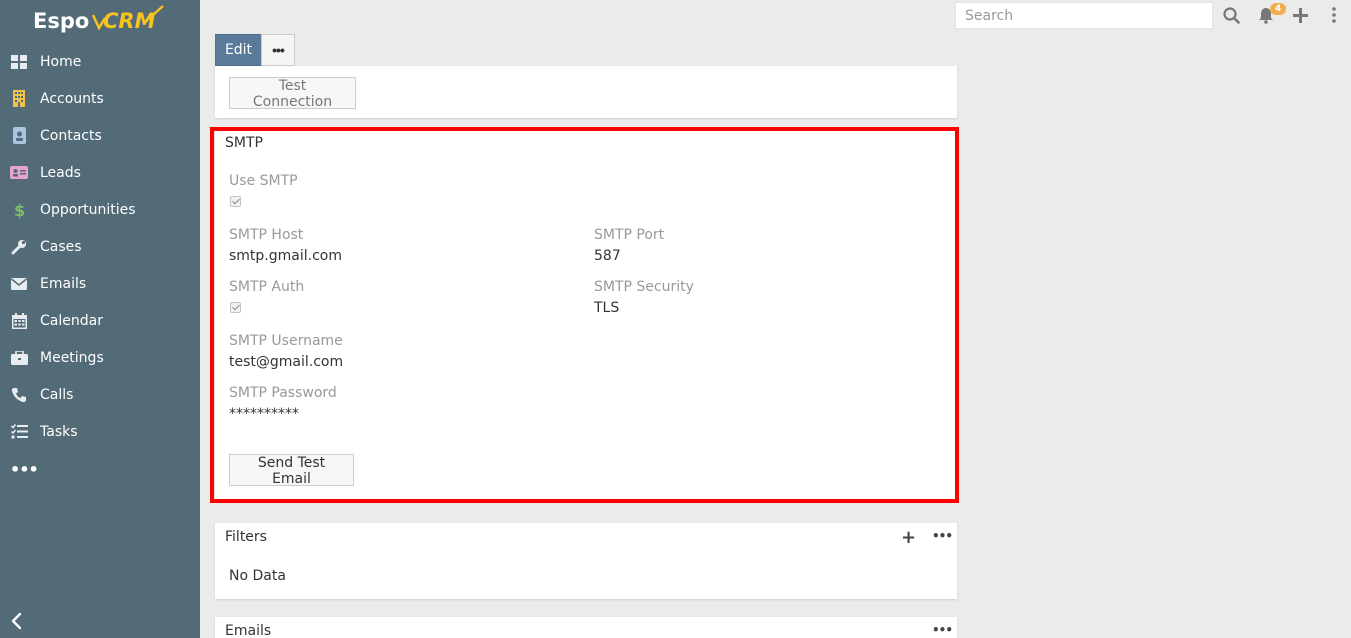  I want to click on notification-count-badge: 4, so click(1278, 9).